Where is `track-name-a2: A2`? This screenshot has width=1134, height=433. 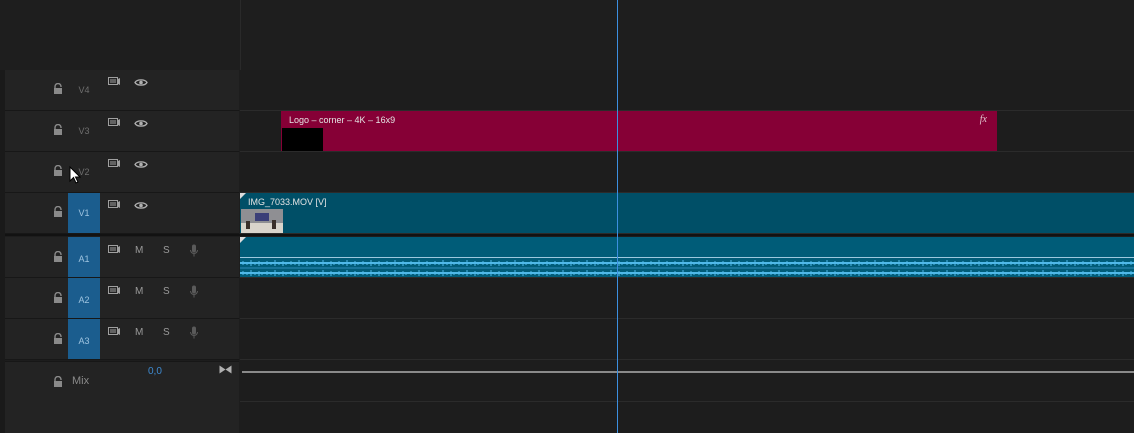 track-name-a2: A2 is located at coordinates (84, 298).